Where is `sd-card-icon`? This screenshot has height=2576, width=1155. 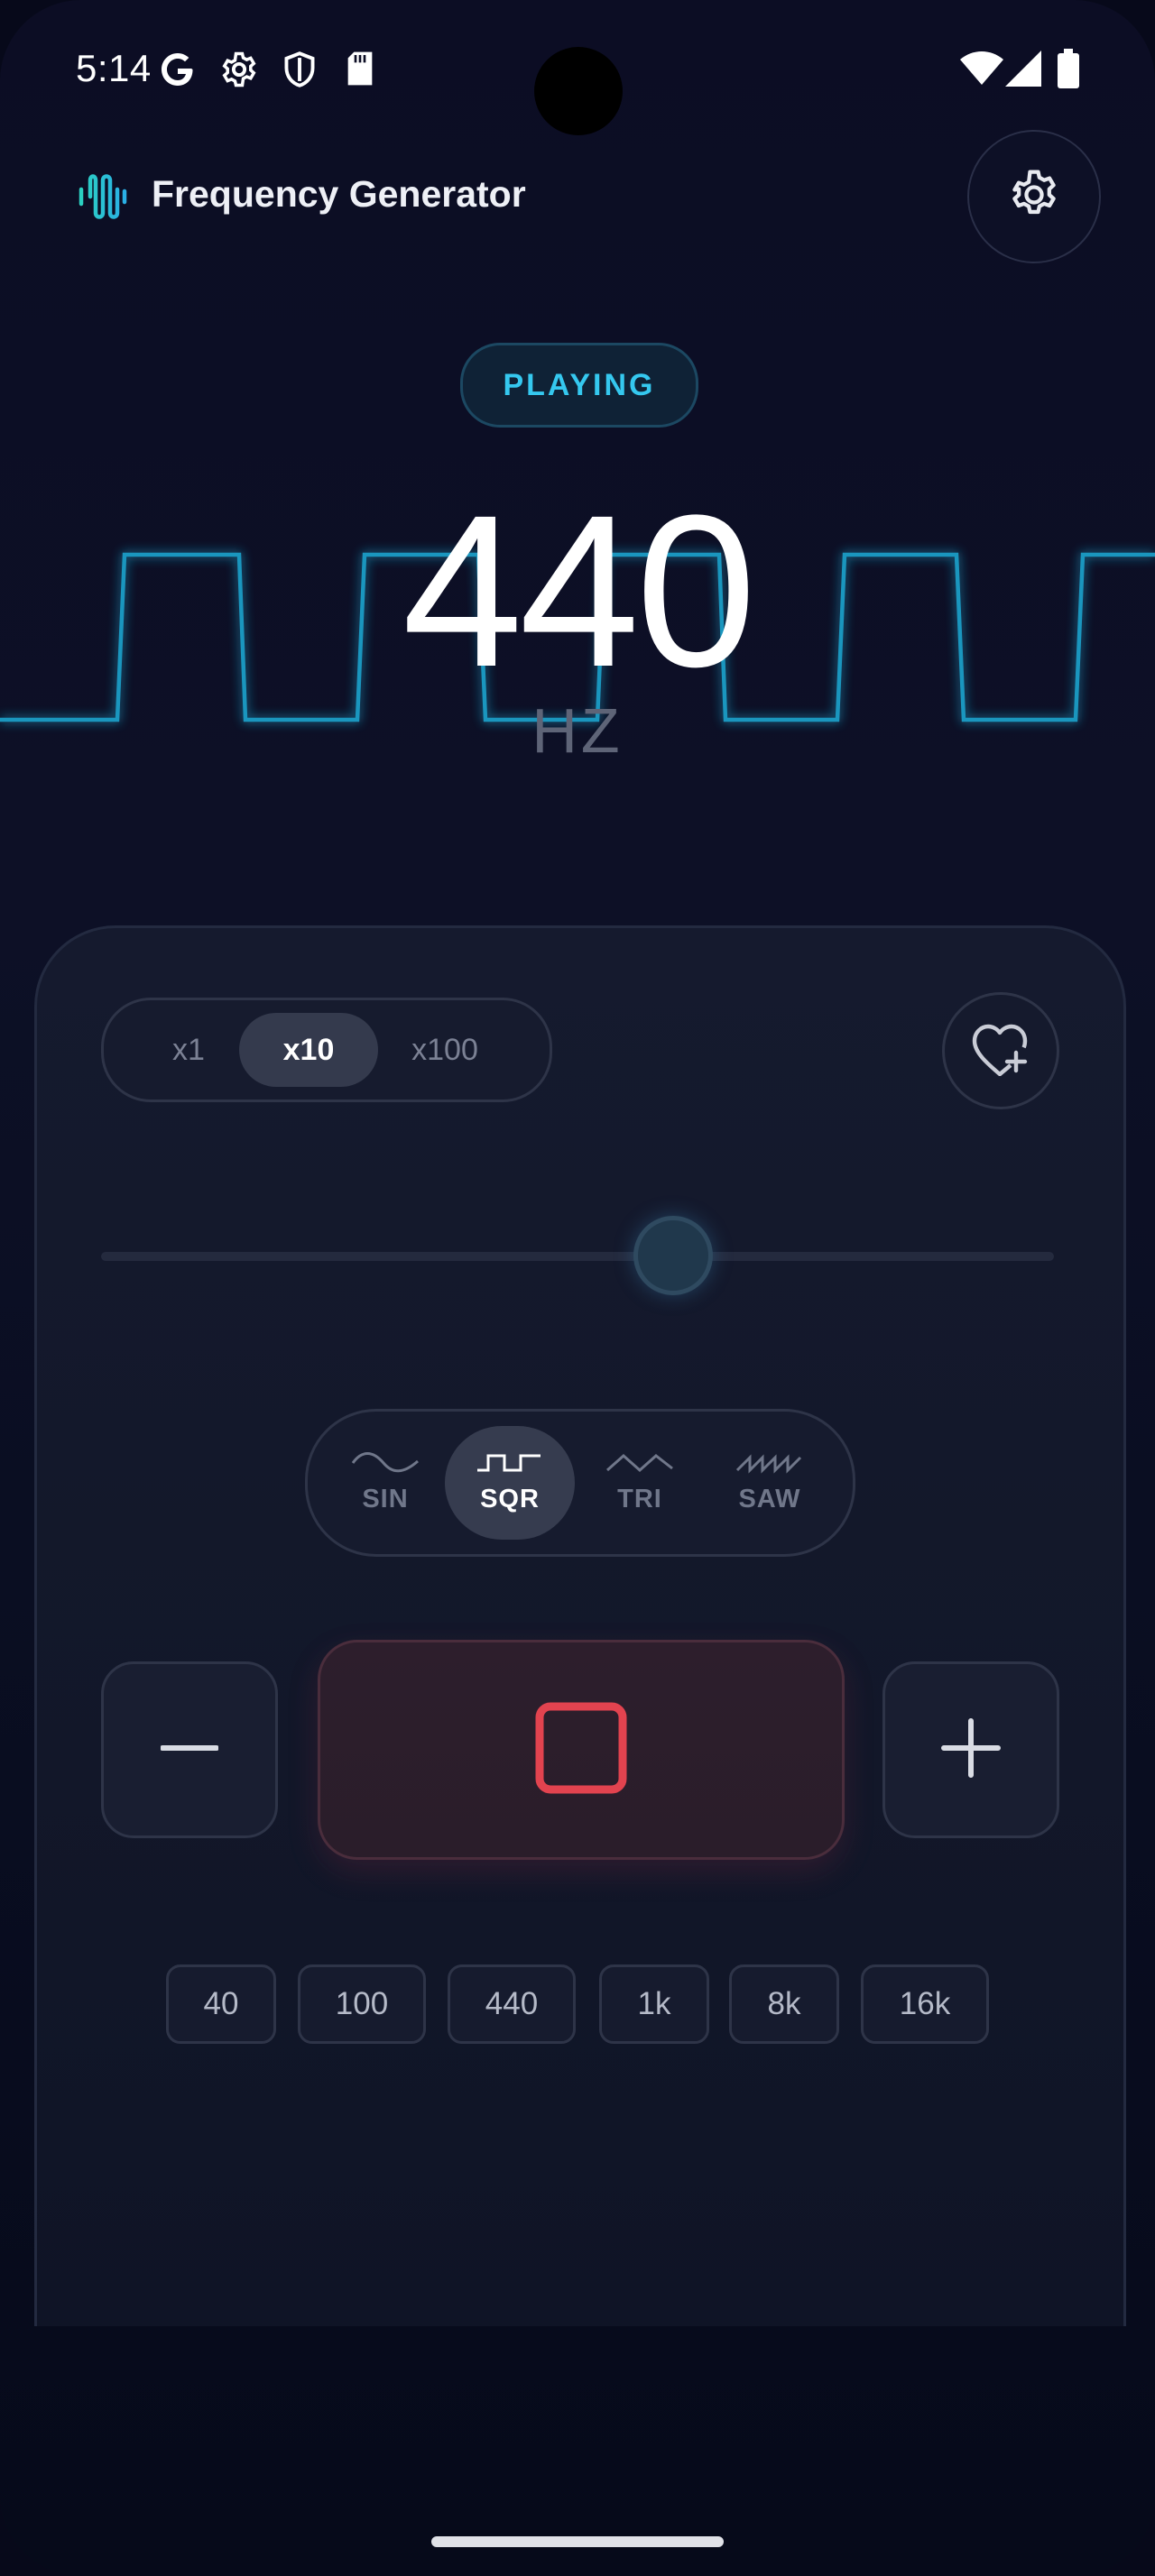 sd-card-icon is located at coordinates (360, 71).